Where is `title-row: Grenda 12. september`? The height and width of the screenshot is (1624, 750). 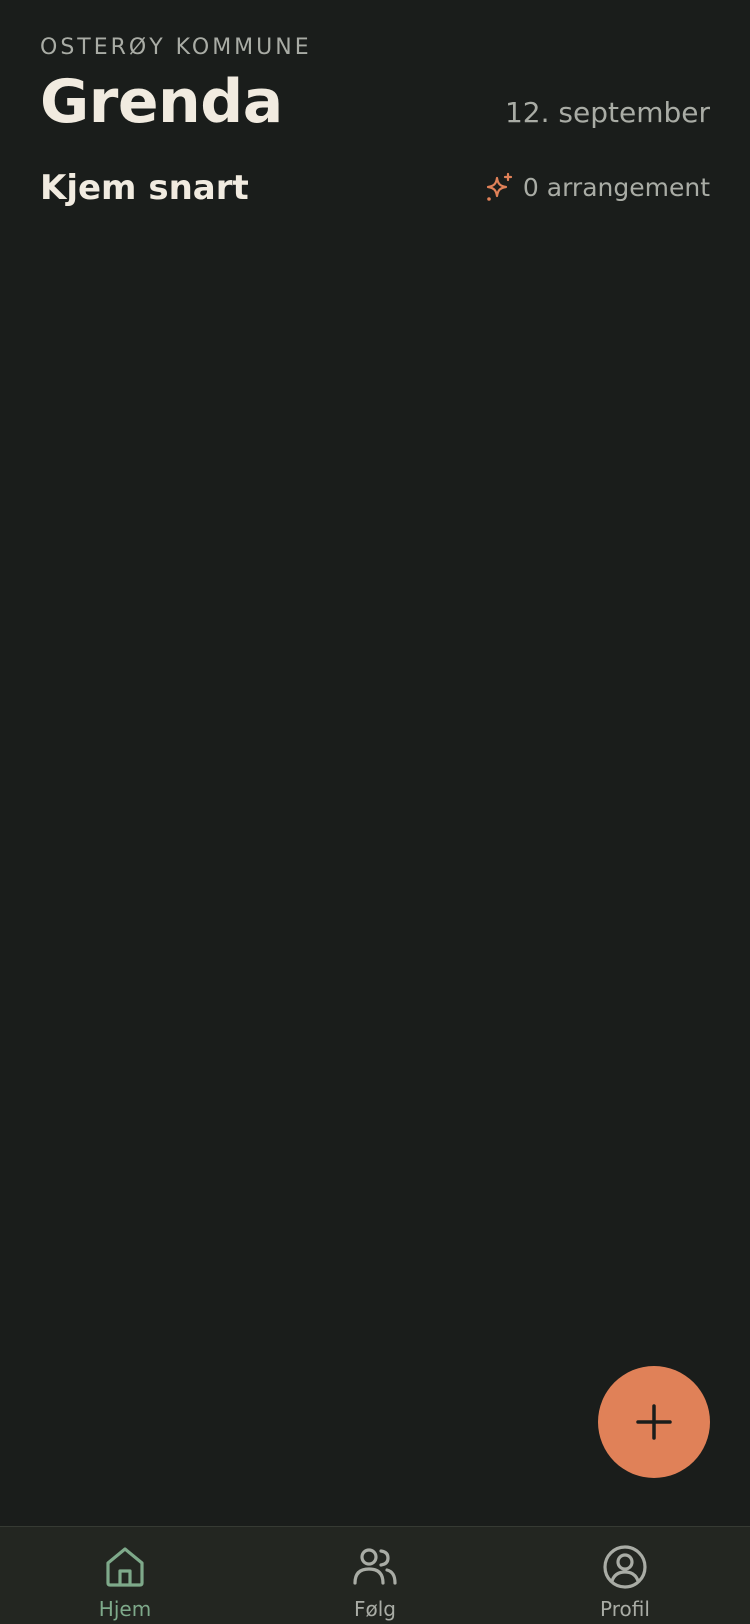 title-row: Grenda 12. september is located at coordinates (375, 102).